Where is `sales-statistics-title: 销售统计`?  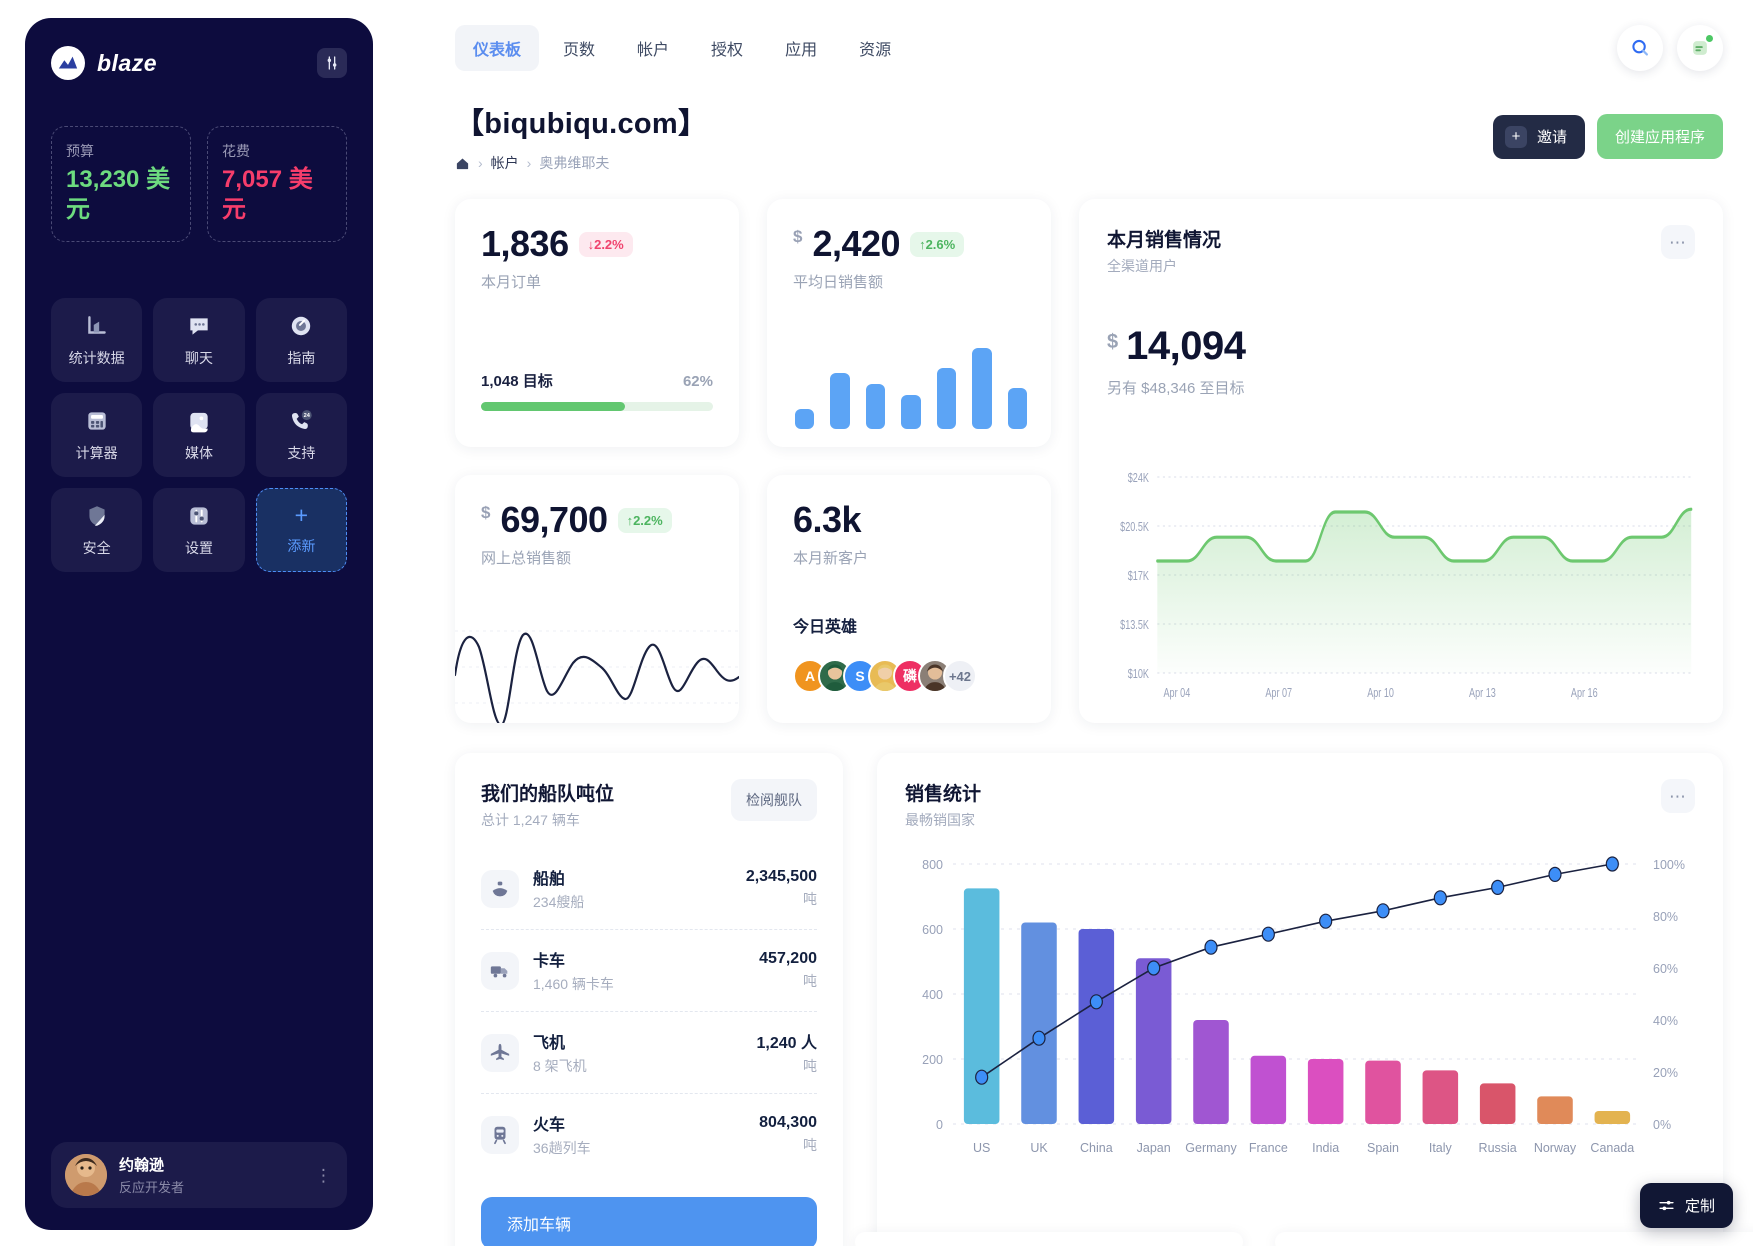
sales-statistics-title: 销售统计 is located at coordinates (943, 794).